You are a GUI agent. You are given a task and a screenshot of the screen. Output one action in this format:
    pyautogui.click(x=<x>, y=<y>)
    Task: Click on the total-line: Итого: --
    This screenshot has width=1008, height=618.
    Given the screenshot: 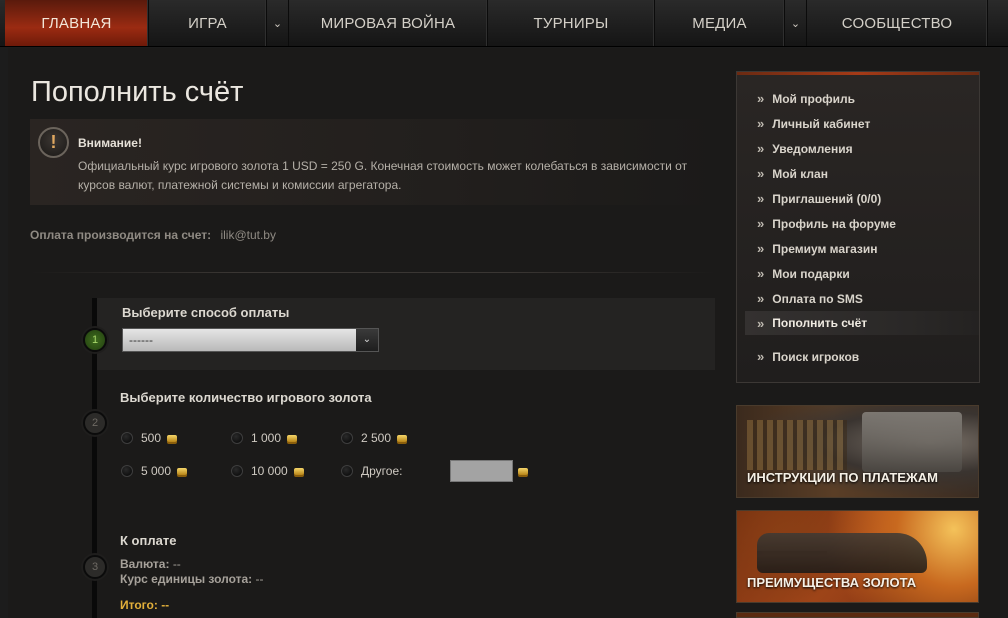 What is the action you would take?
    pyautogui.click(x=144, y=605)
    